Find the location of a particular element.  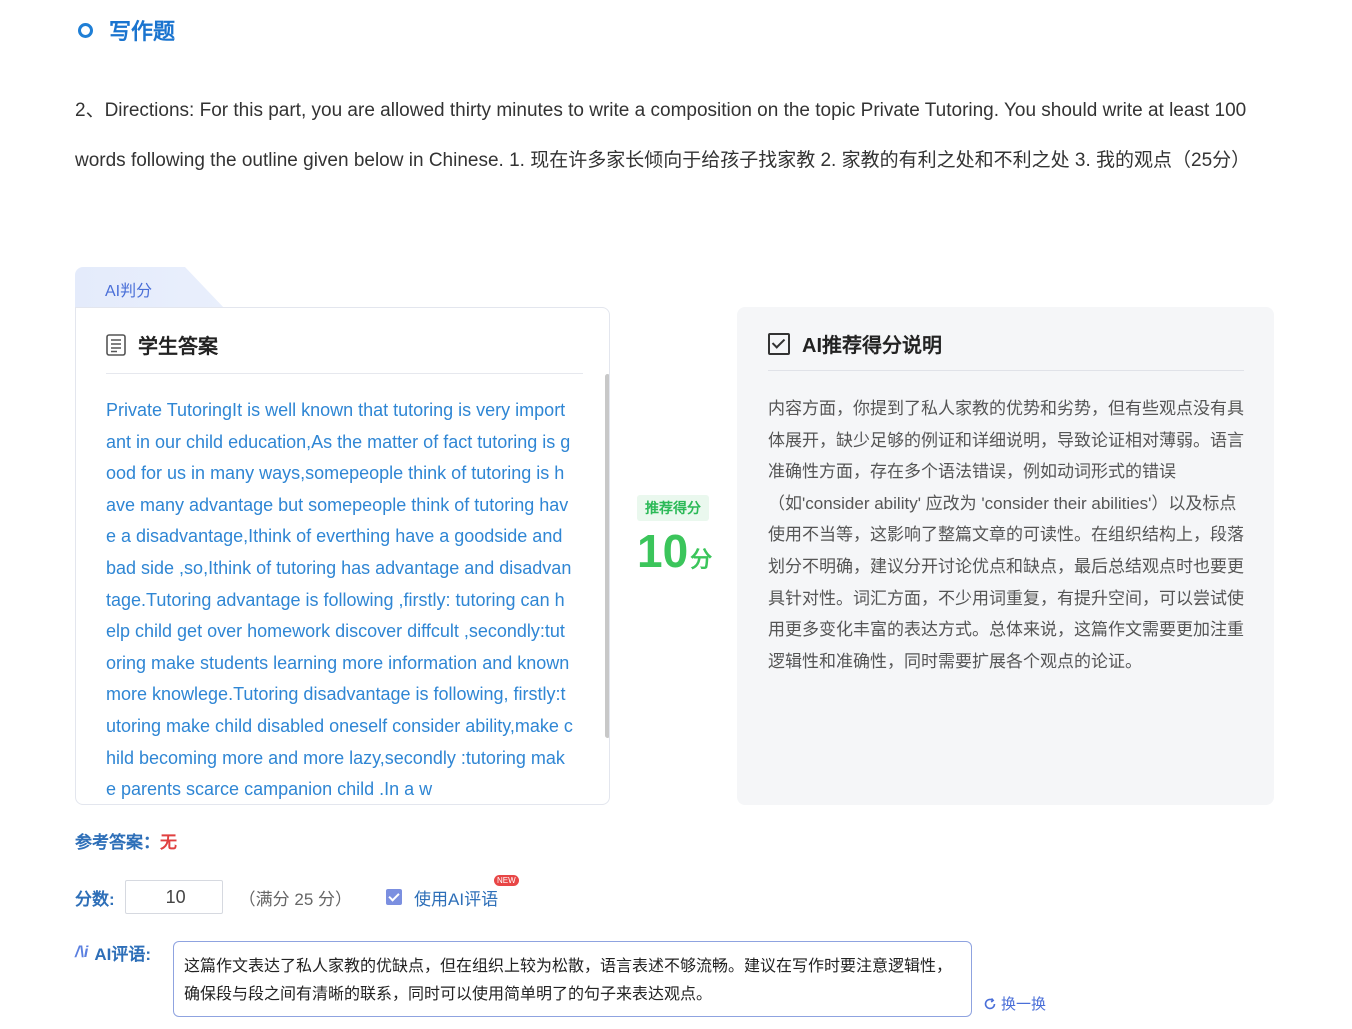

reference-answer: 参考答案：无 is located at coordinates (126, 840).